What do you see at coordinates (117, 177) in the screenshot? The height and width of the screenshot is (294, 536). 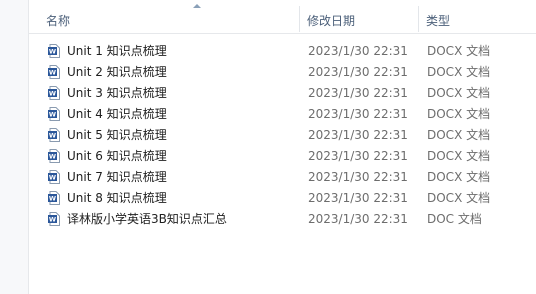 I see `file-name: Unit 7 知识点梳理` at bounding box center [117, 177].